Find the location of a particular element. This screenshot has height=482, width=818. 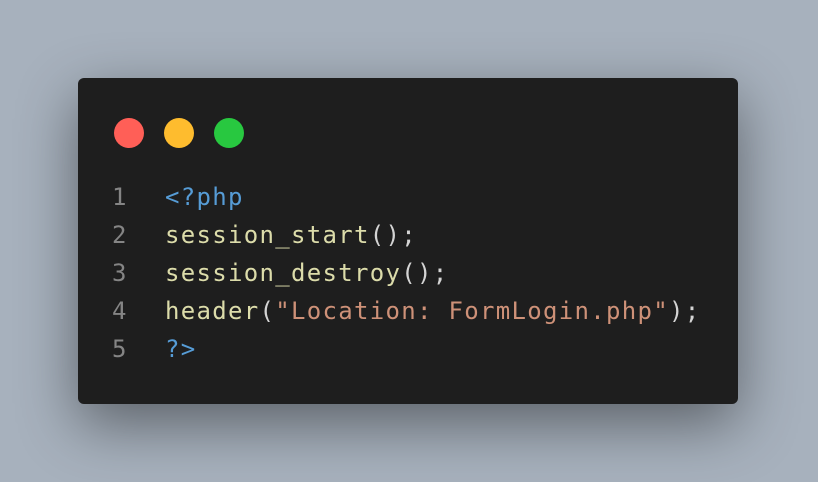

line-code: session_destroy(); is located at coordinates (307, 273).